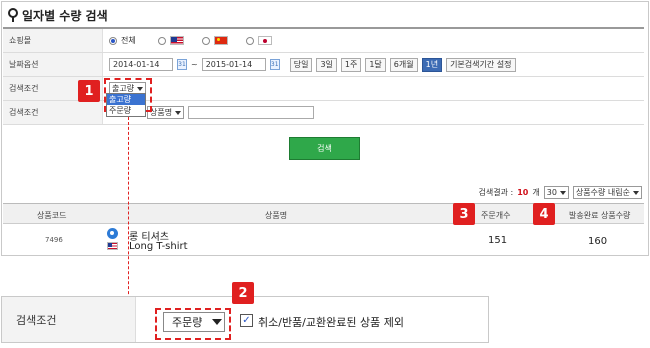 The height and width of the screenshot is (348, 650). What do you see at coordinates (220, 40) in the screenshot?
I see `cn-flag-icon` at bounding box center [220, 40].